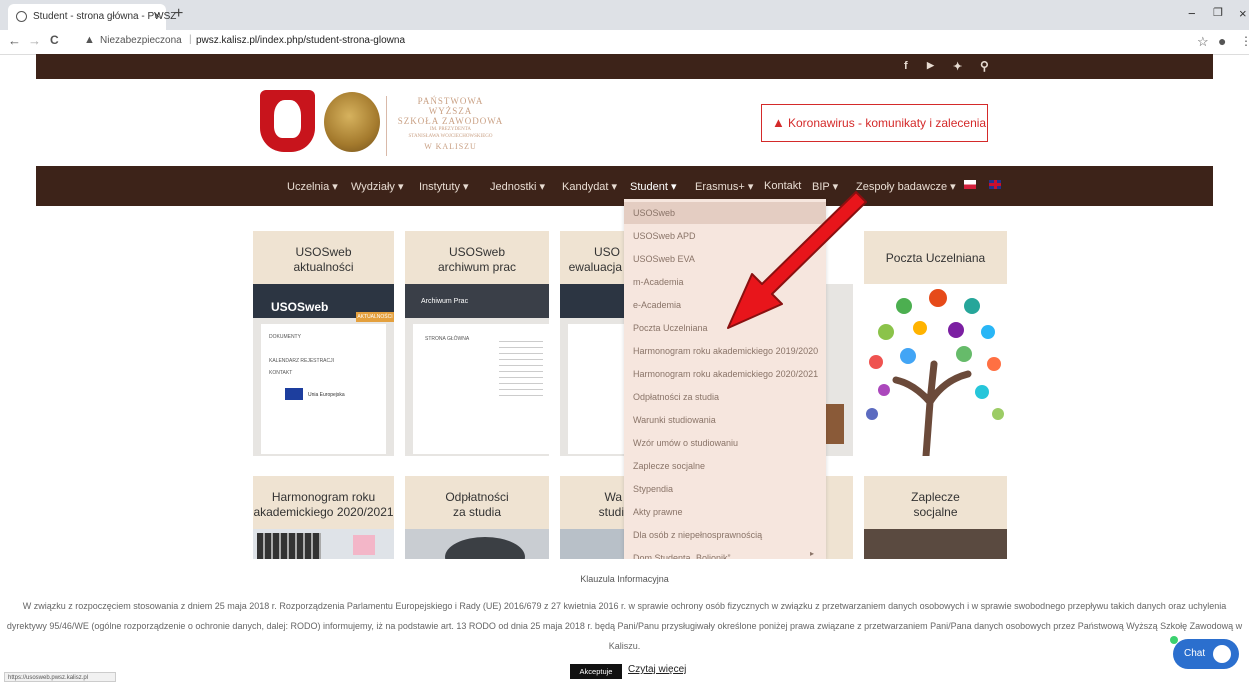 The image size is (1249, 682). What do you see at coordinates (906, 186) in the screenshot?
I see `nav-item-zespoly-badawcze: Zespoły badawcze ▾` at bounding box center [906, 186].